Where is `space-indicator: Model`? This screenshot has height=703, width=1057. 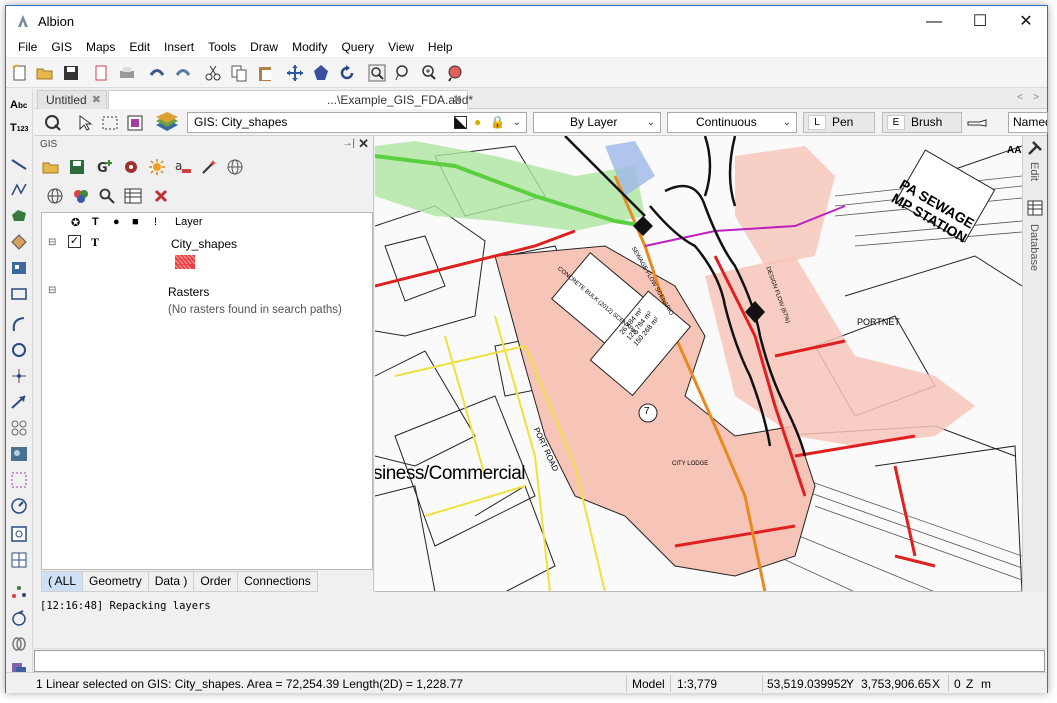 space-indicator: Model is located at coordinates (648, 684).